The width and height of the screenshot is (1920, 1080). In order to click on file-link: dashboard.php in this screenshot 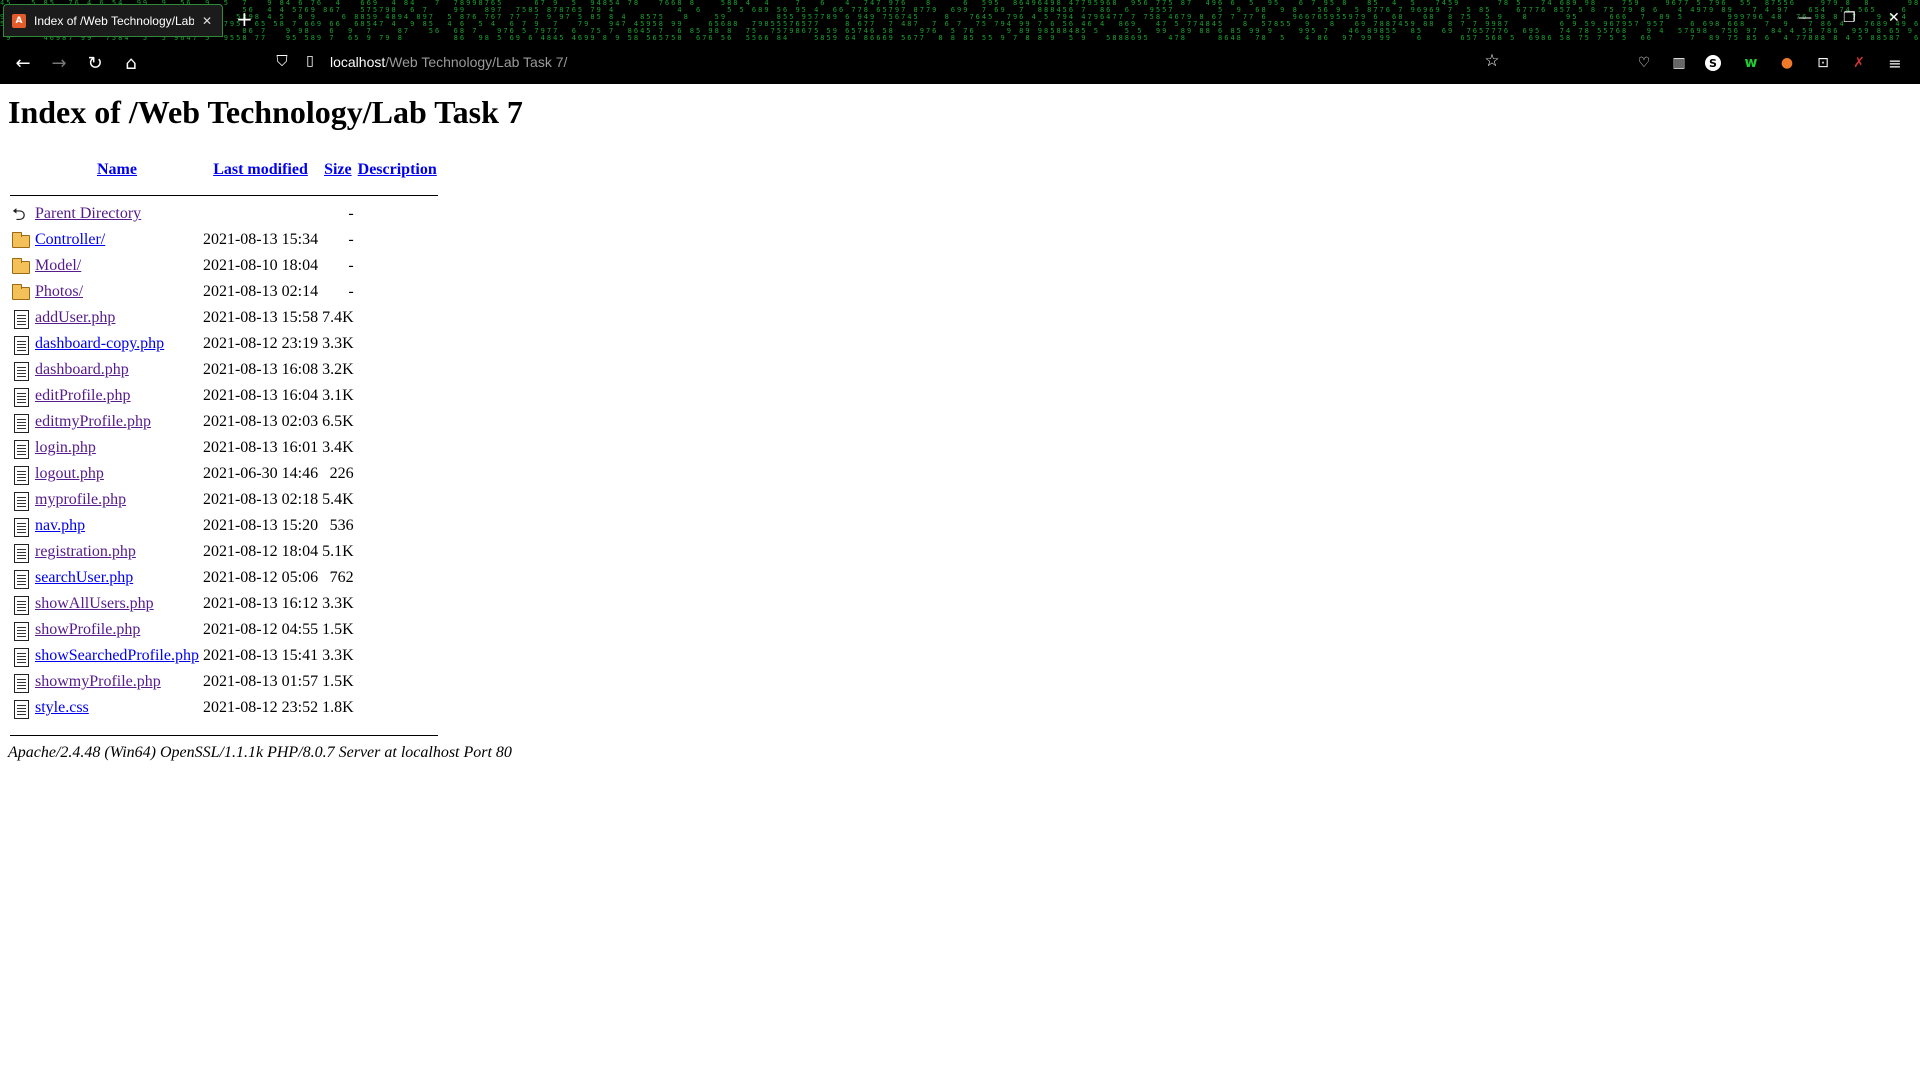, I will do `click(82, 369)`.